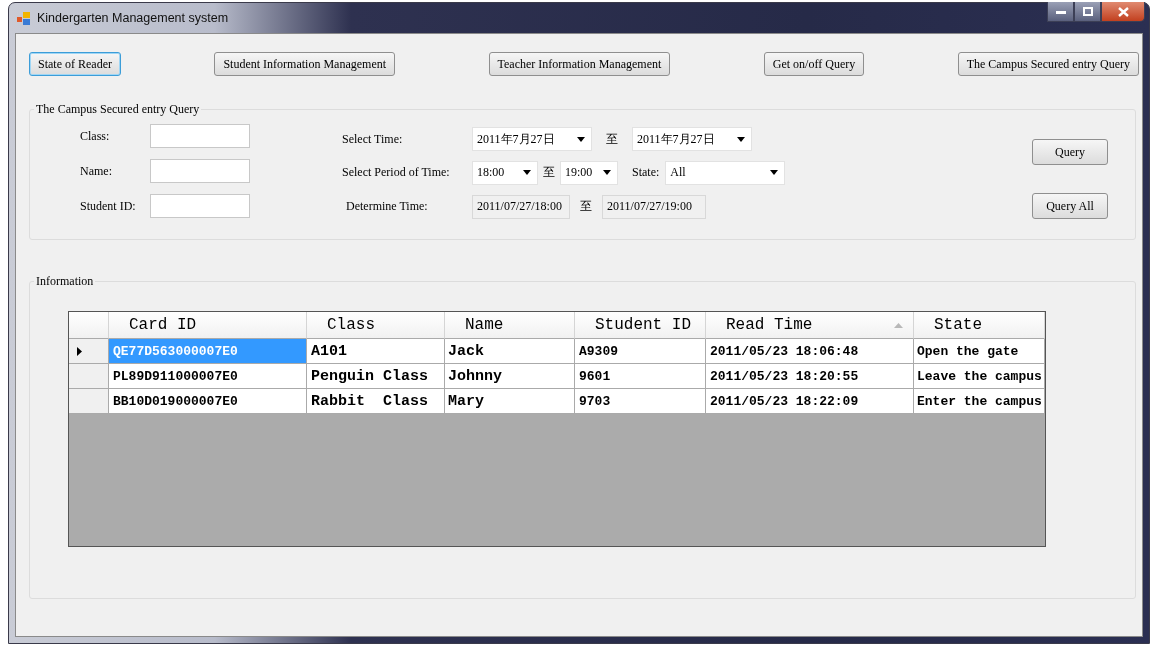  Describe the element at coordinates (24, 18) in the screenshot. I see `app-icon` at that location.